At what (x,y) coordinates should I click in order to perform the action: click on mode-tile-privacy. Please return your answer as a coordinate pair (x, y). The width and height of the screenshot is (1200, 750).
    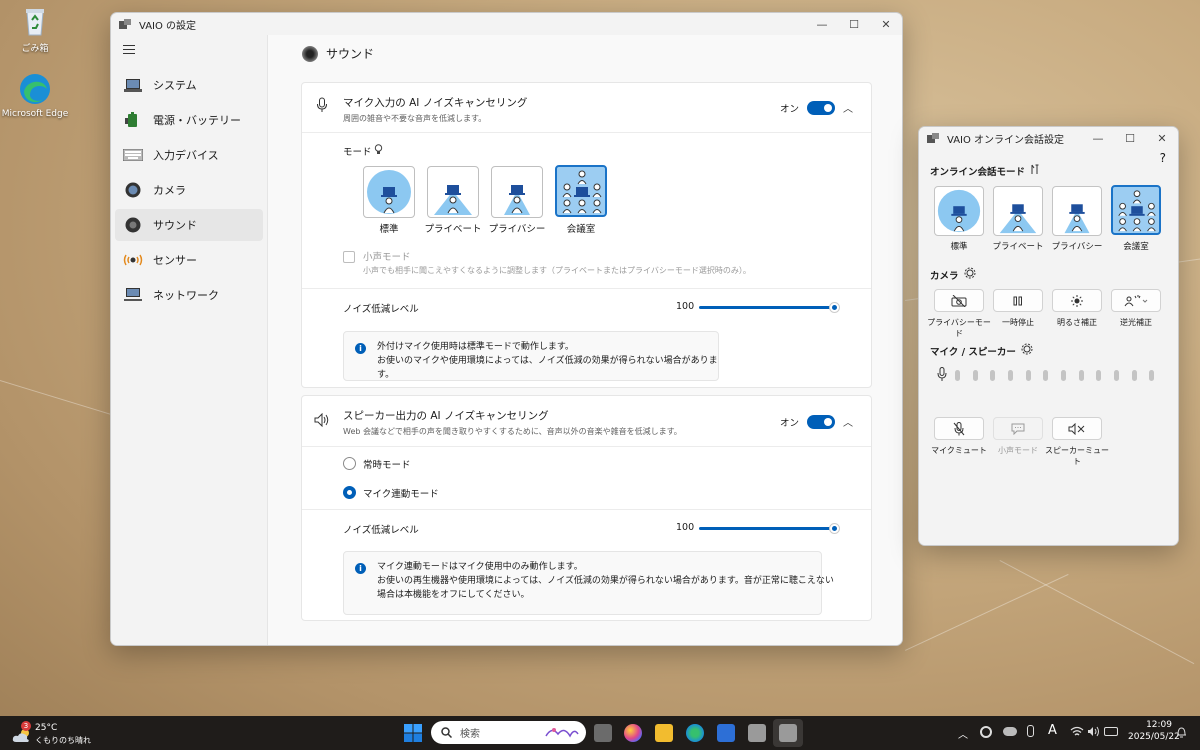
    Looking at the image, I should click on (517, 192).